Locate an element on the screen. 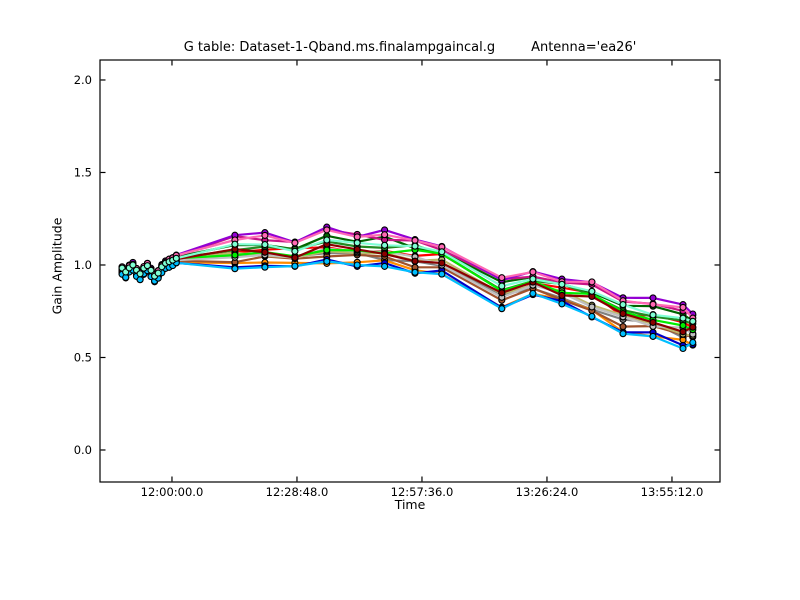 This screenshot has width=800, height=600. y-tick-label: 1.5 is located at coordinates (83, 172).